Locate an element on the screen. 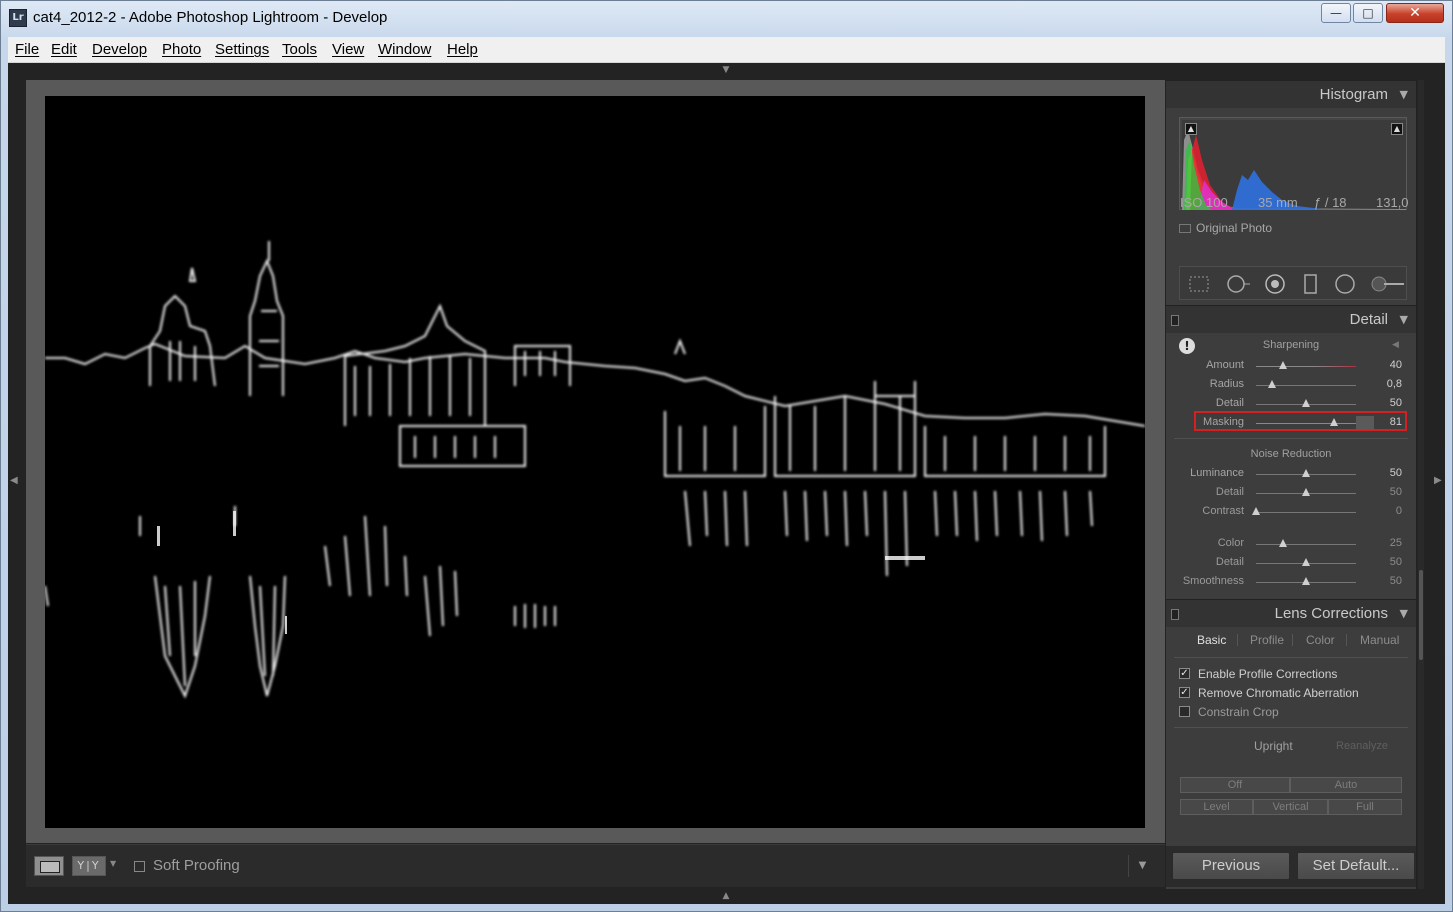  top-panel-toggle-icon: ▼ is located at coordinates (726, 70).